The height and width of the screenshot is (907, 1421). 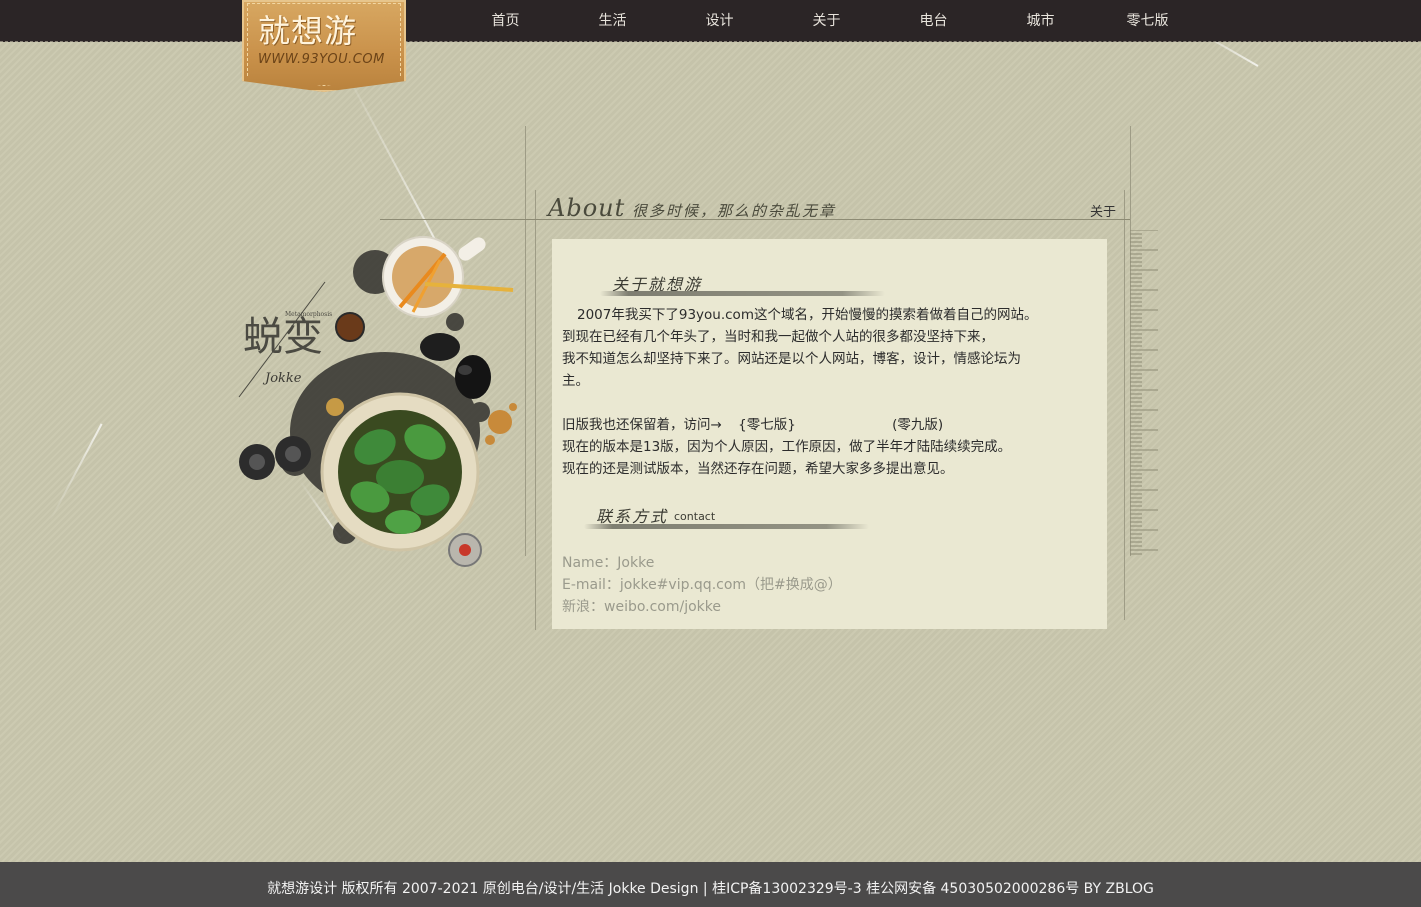 I want to click on tape-measure-icon, so click(x=465, y=550).